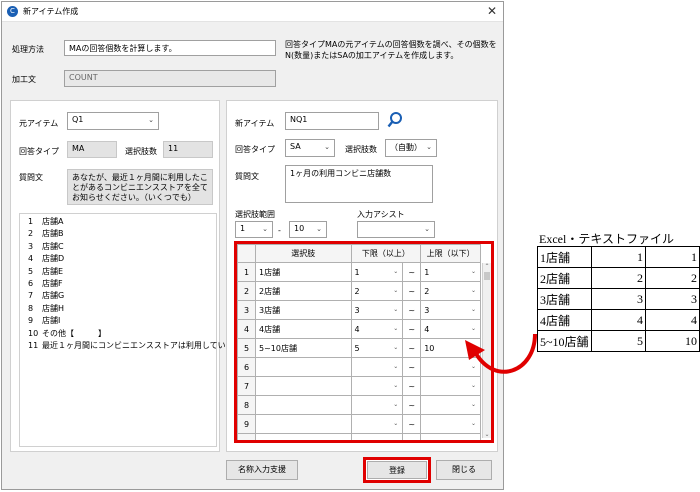 The width and height of the screenshot is (700, 492). I want to click on method-label: 処理方法, so click(28, 49).